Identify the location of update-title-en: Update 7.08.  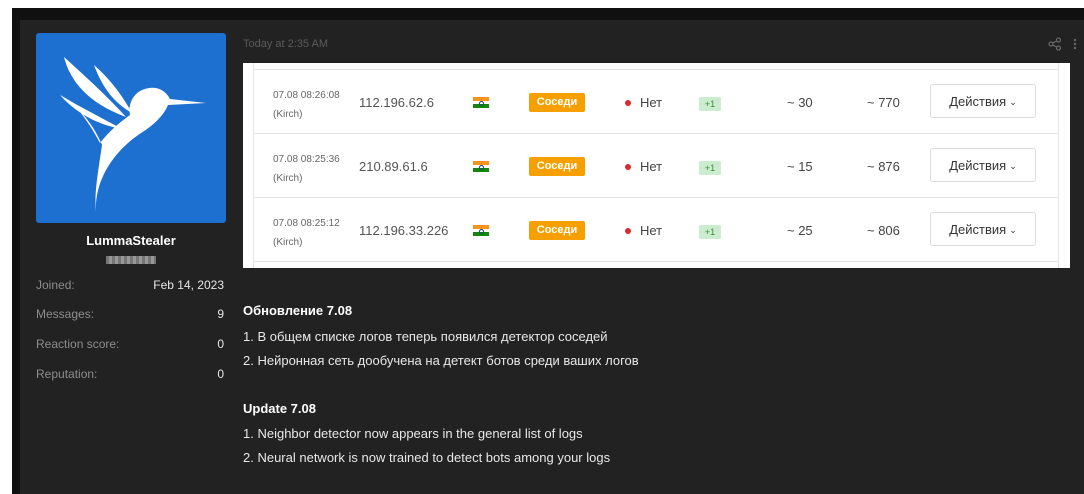
(279, 408).